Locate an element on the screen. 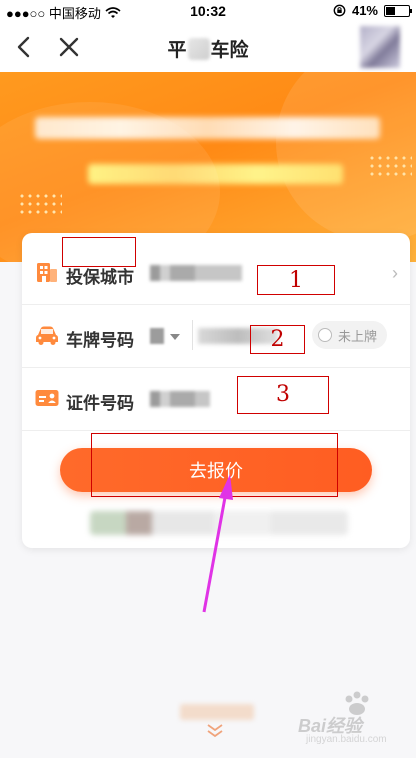 This screenshot has height=758, width=416. watermark-sub: jingyan.baidu.com is located at coordinates (346, 739).